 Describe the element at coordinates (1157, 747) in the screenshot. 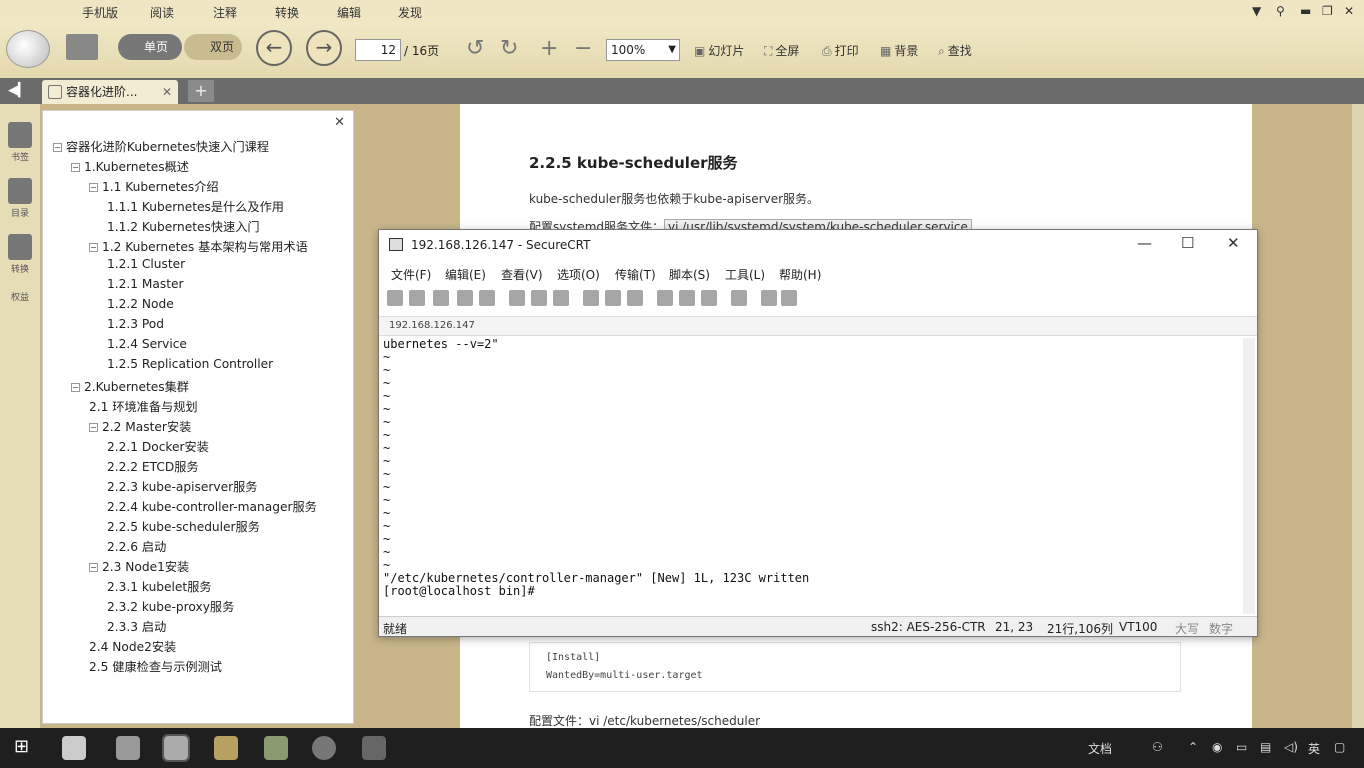

I see `people-icon: ⚇` at that location.